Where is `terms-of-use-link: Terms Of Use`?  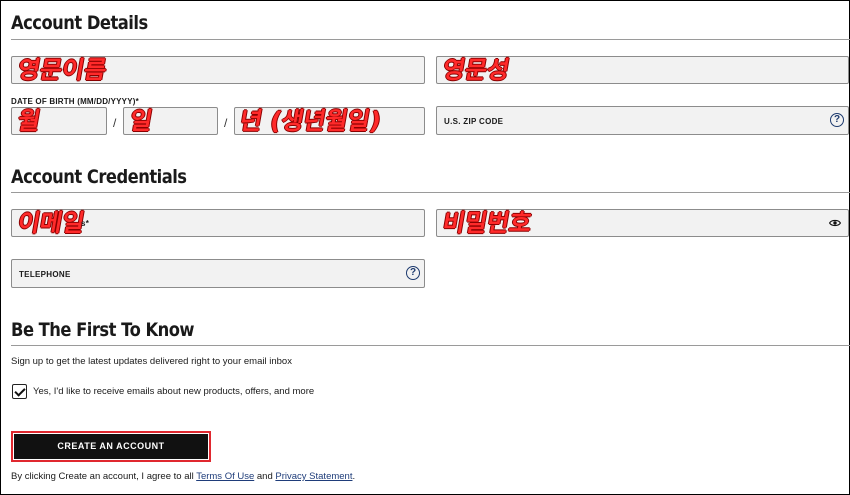
terms-of-use-link: Terms Of Use is located at coordinates (225, 476).